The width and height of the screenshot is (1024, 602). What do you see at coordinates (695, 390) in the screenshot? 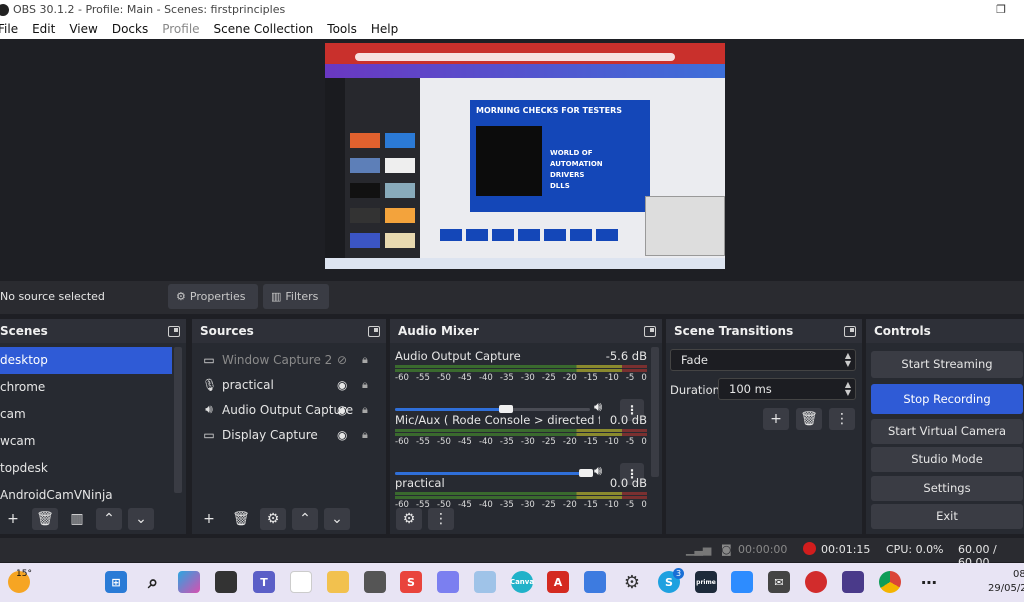
I see `duration-label: Duration` at bounding box center [695, 390].